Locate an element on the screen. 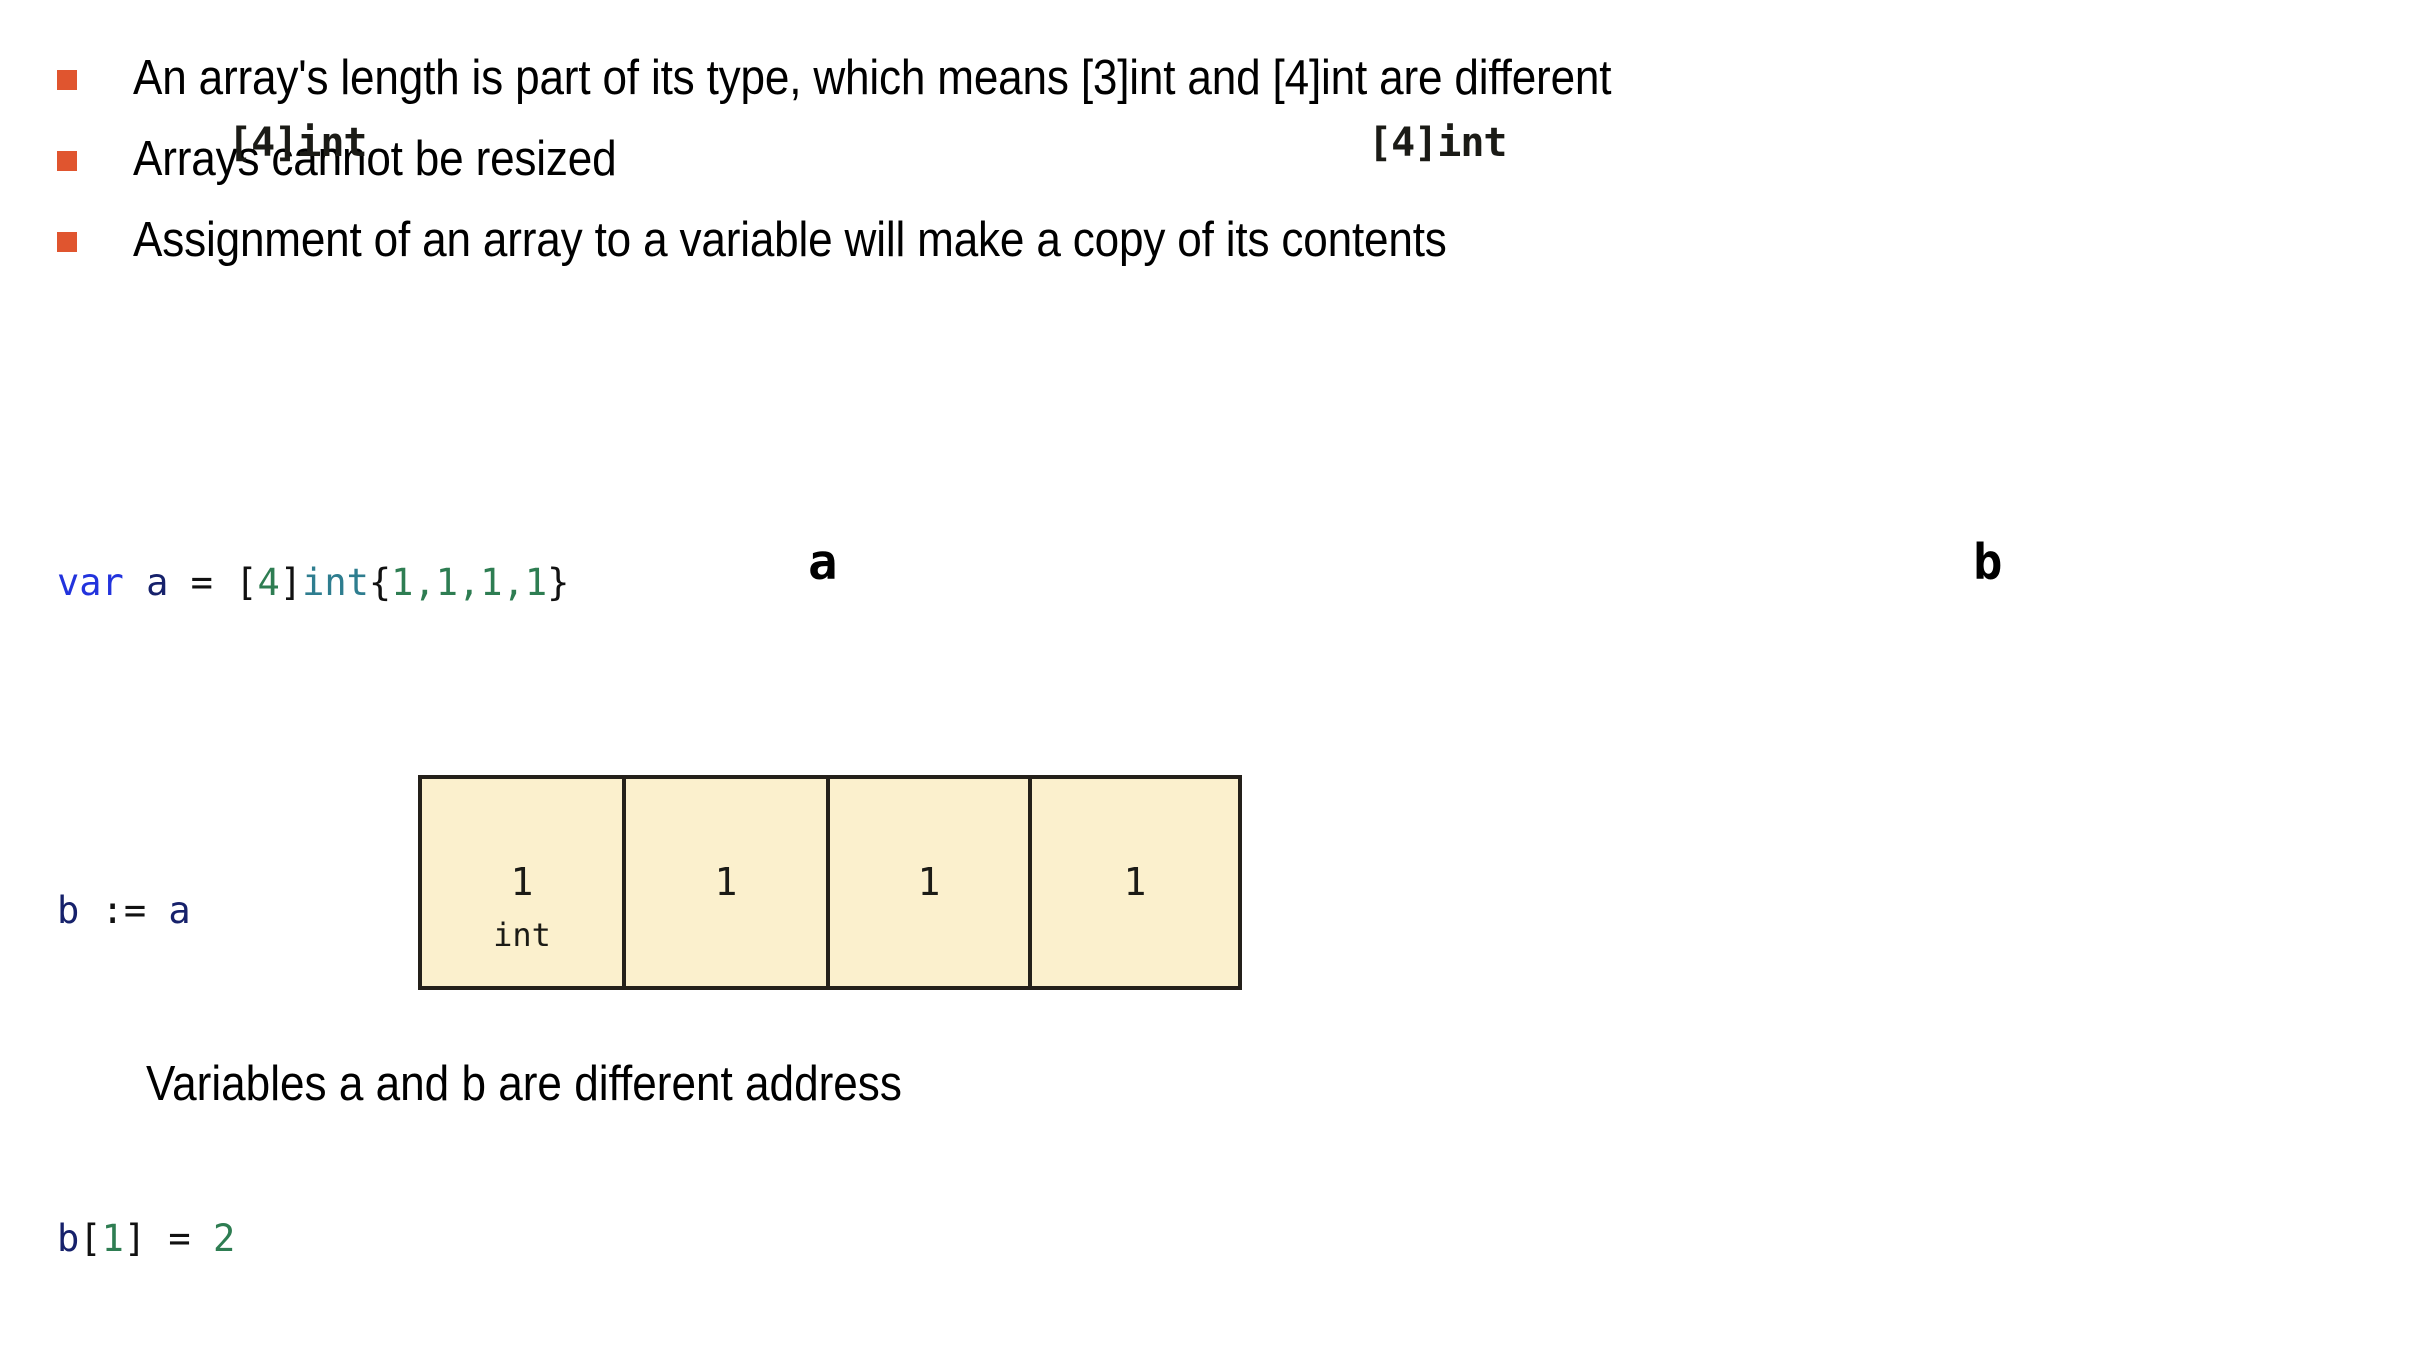 This screenshot has width=2432, height=1362. code-line-1: var a = [4]int{1,1,1,1} is located at coordinates (313, 583).